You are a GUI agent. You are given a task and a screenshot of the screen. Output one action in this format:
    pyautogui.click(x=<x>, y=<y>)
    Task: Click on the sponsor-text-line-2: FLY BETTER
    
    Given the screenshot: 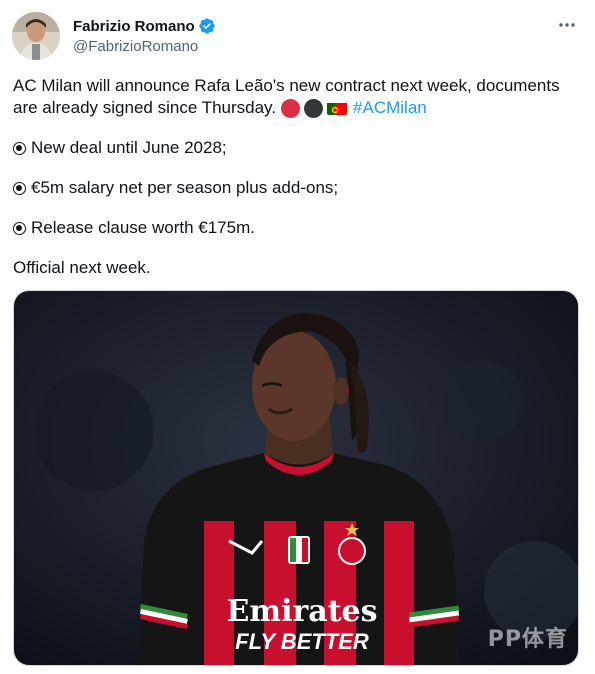 What is the action you would take?
    pyautogui.click(x=302, y=641)
    